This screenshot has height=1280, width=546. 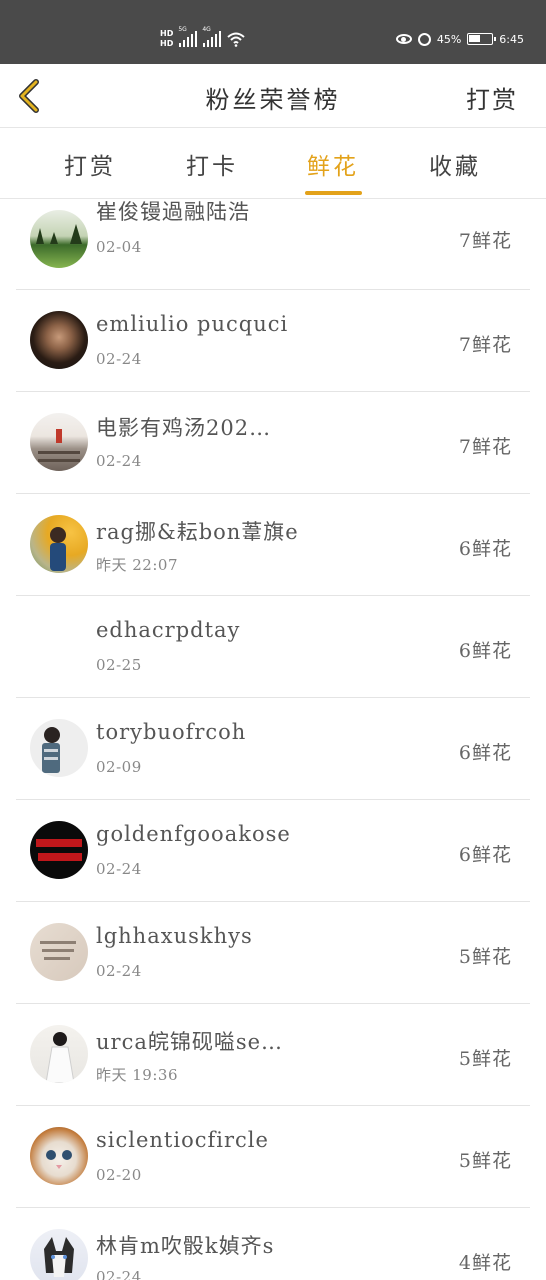 I want to click on hd-indicator: HD HD, so click(x=166, y=39).